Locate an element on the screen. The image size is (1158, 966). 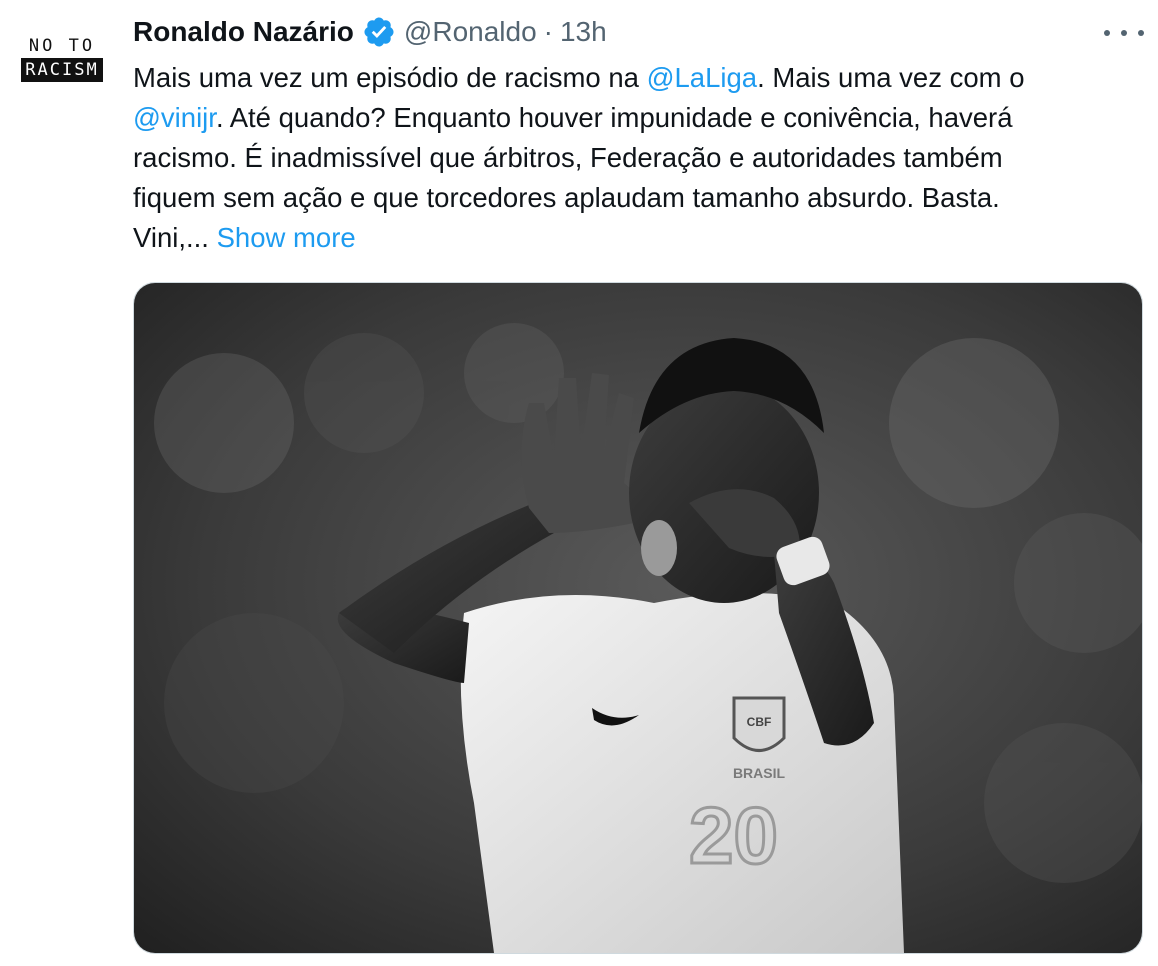
tweet-header: Ronaldo Nazário @Ronaldo · 13h is located at coordinates (370, 32).